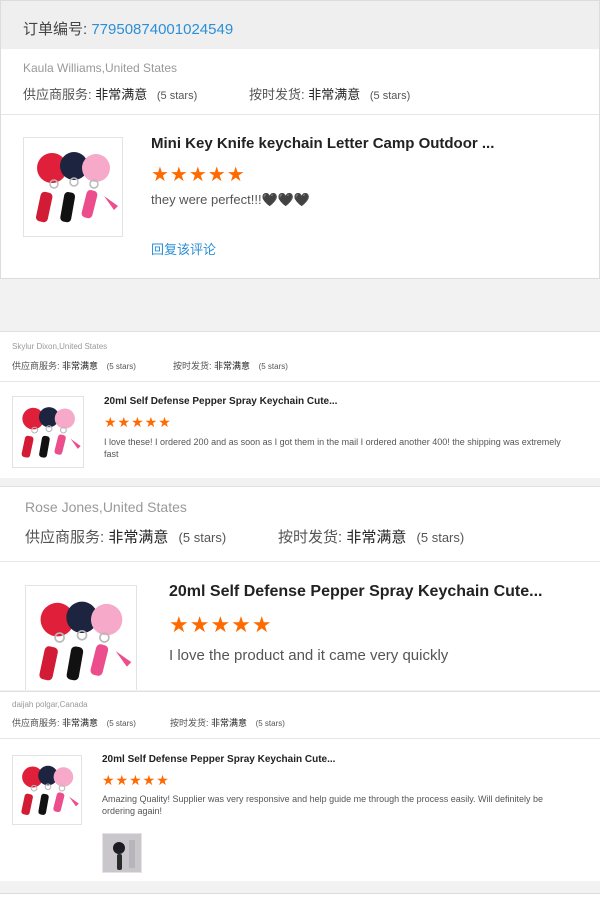  I want to click on reviewer-name: daijah polgar,Canada, so click(50, 704).